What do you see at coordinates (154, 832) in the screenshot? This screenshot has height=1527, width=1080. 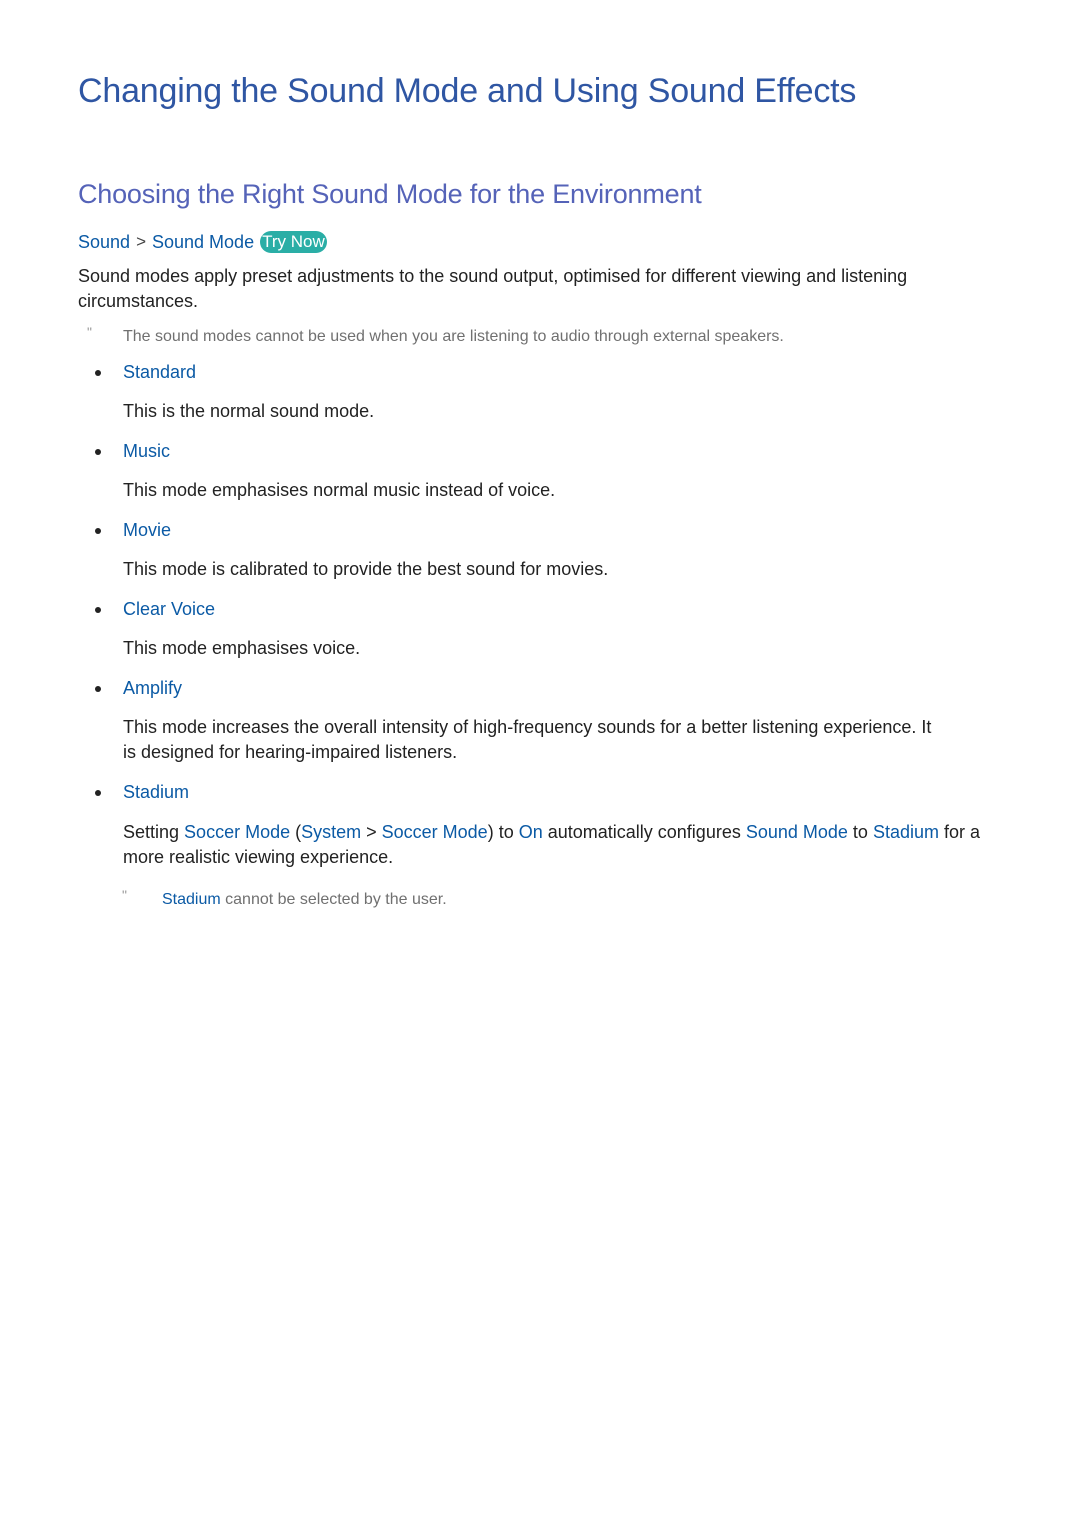 I see `text: Setting` at bounding box center [154, 832].